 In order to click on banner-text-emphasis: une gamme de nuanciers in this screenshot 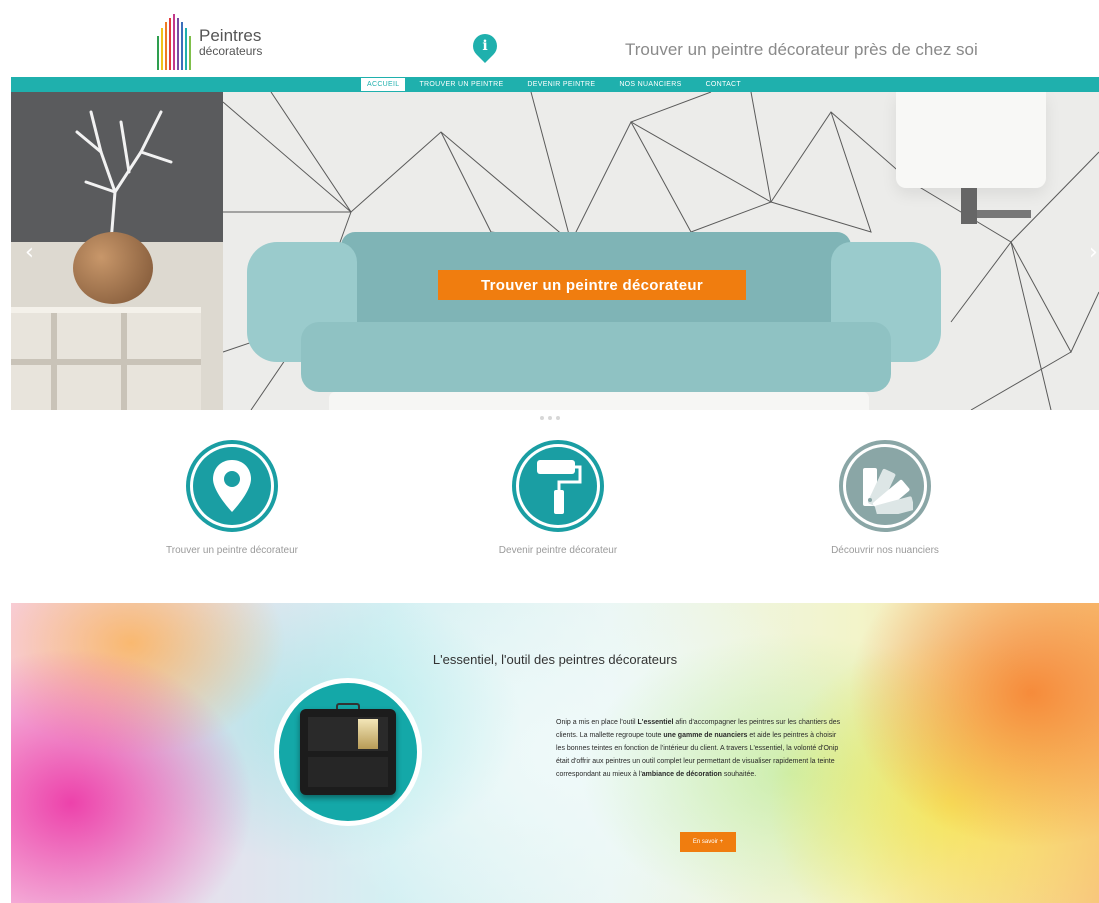, I will do `click(705, 735)`.